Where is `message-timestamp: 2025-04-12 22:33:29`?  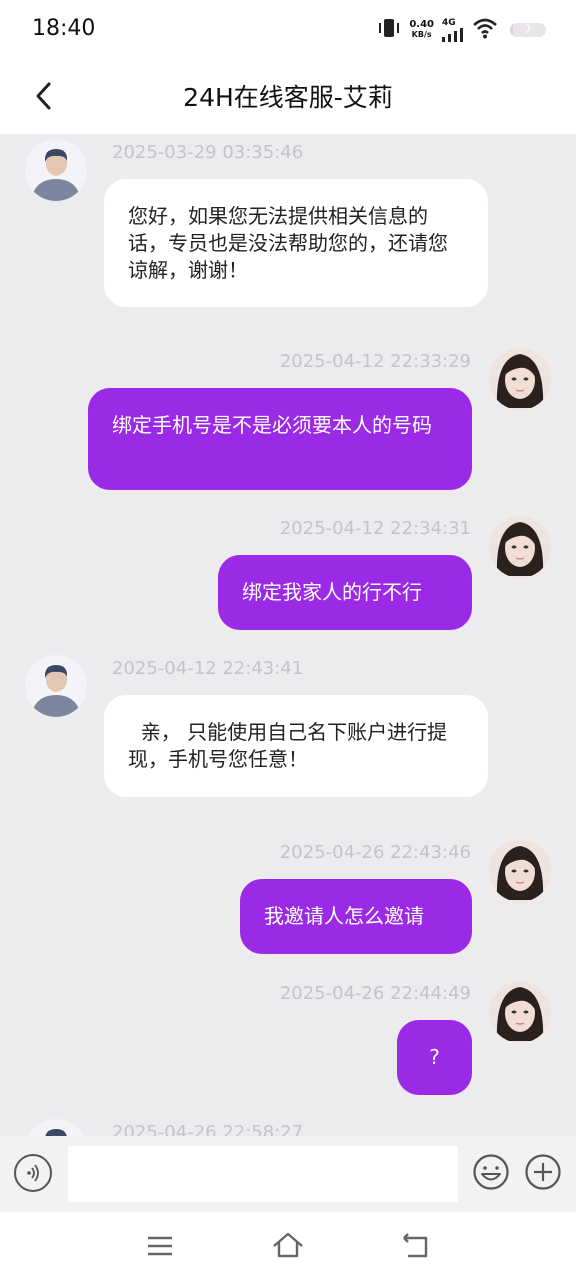 message-timestamp: 2025-04-12 22:33:29 is located at coordinates (375, 361).